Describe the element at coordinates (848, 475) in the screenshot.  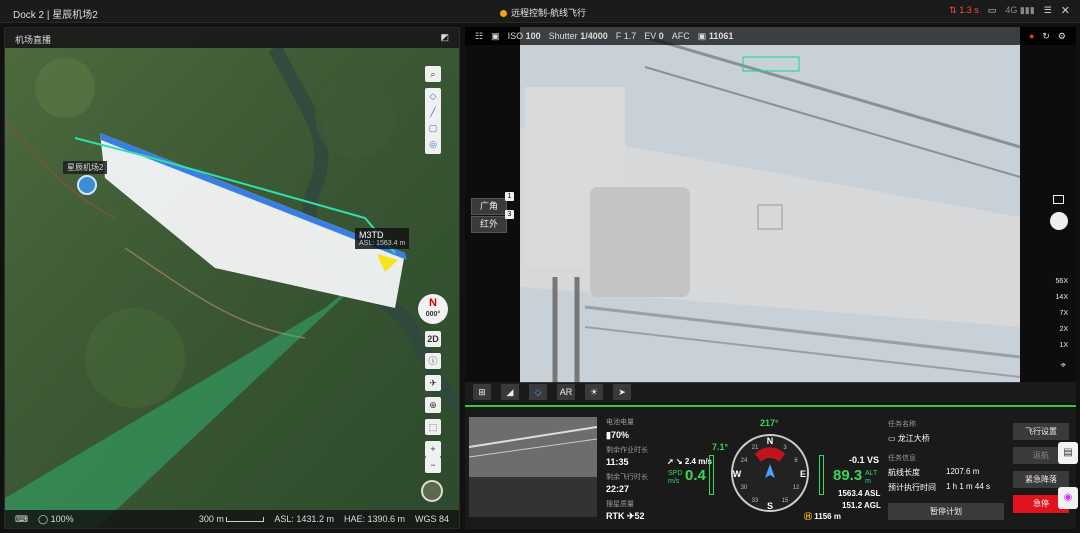
I see `altitude-value: 89.3` at that location.